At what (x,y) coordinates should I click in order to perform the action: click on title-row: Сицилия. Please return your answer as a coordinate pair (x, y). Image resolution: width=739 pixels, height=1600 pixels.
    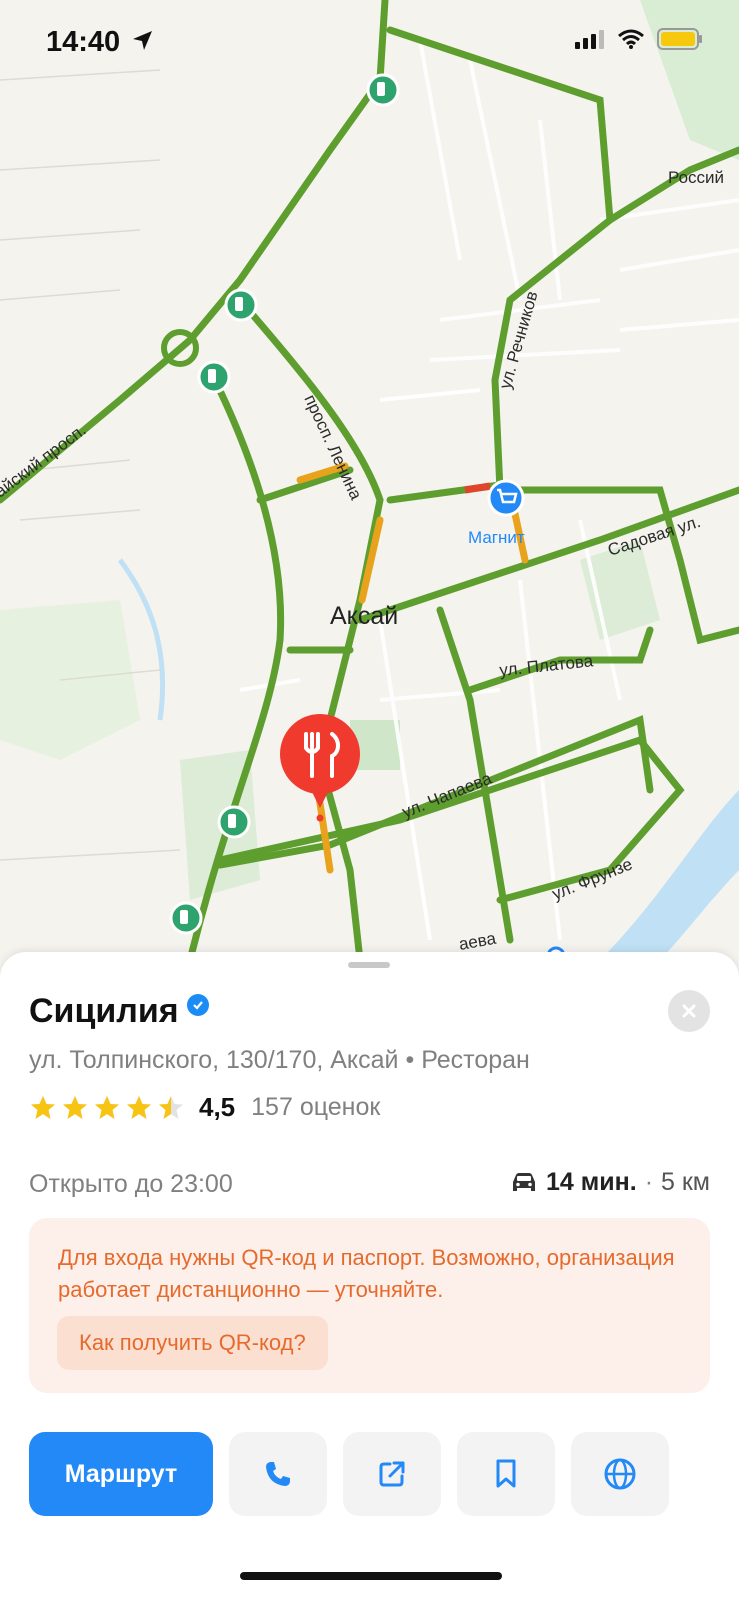
    Looking at the image, I should click on (119, 1011).